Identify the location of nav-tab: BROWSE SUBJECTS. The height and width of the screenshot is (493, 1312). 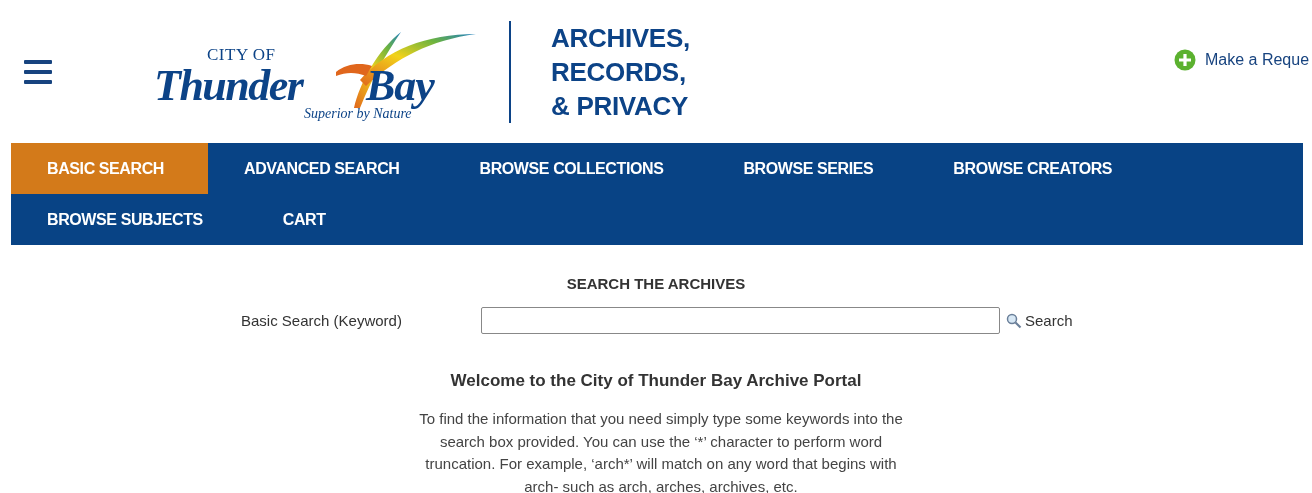
(129, 219).